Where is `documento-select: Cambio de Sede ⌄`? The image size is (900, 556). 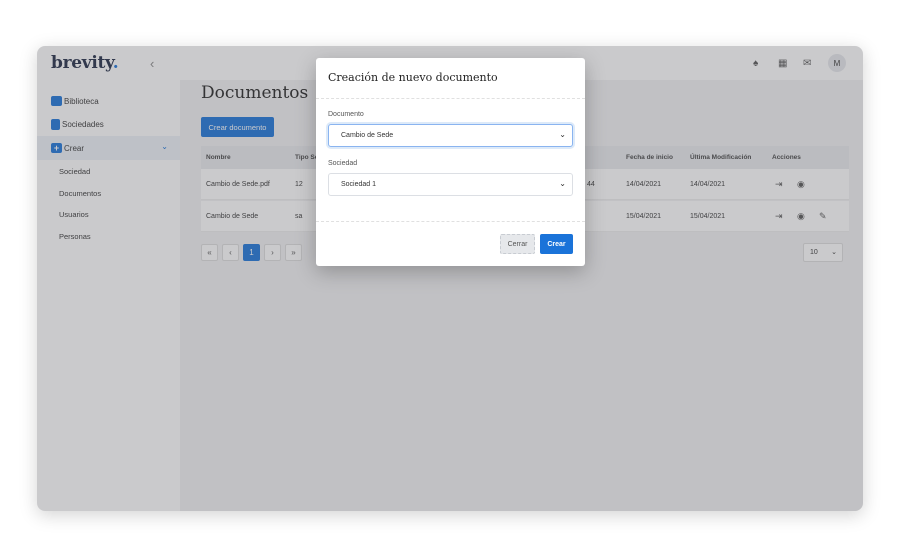 documento-select: Cambio de Sede ⌄ is located at coordinates (450, 135).